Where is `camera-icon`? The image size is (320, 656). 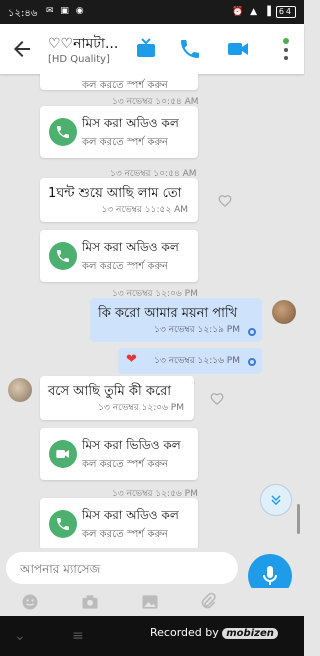
camera-icon is located at coordinates (90, 602).